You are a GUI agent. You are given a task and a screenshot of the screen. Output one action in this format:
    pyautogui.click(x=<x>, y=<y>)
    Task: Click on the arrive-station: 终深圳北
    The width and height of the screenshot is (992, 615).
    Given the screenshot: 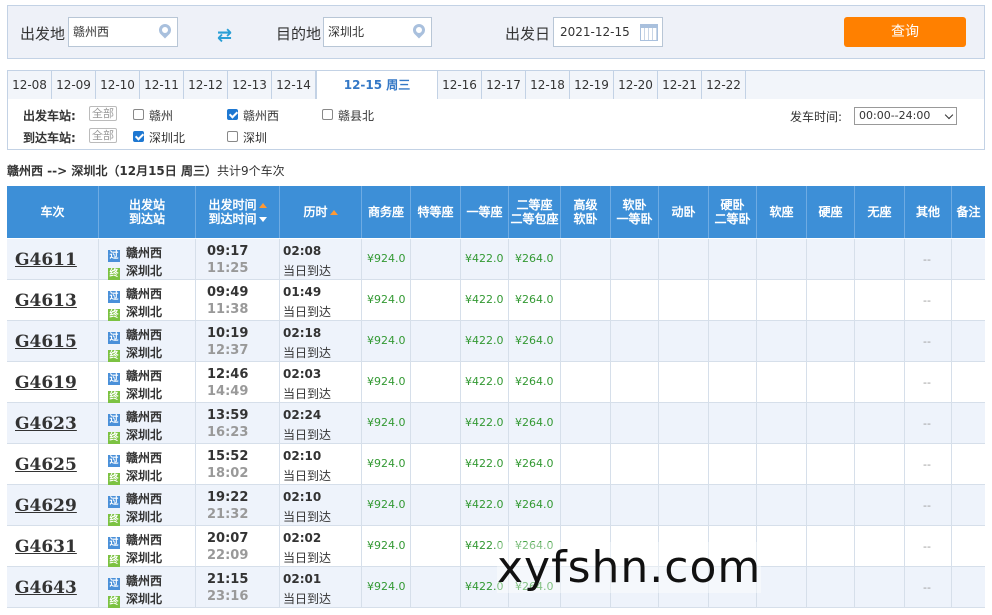 What is the action you would take?
    pyautogui.click(x=135, y=312)
    